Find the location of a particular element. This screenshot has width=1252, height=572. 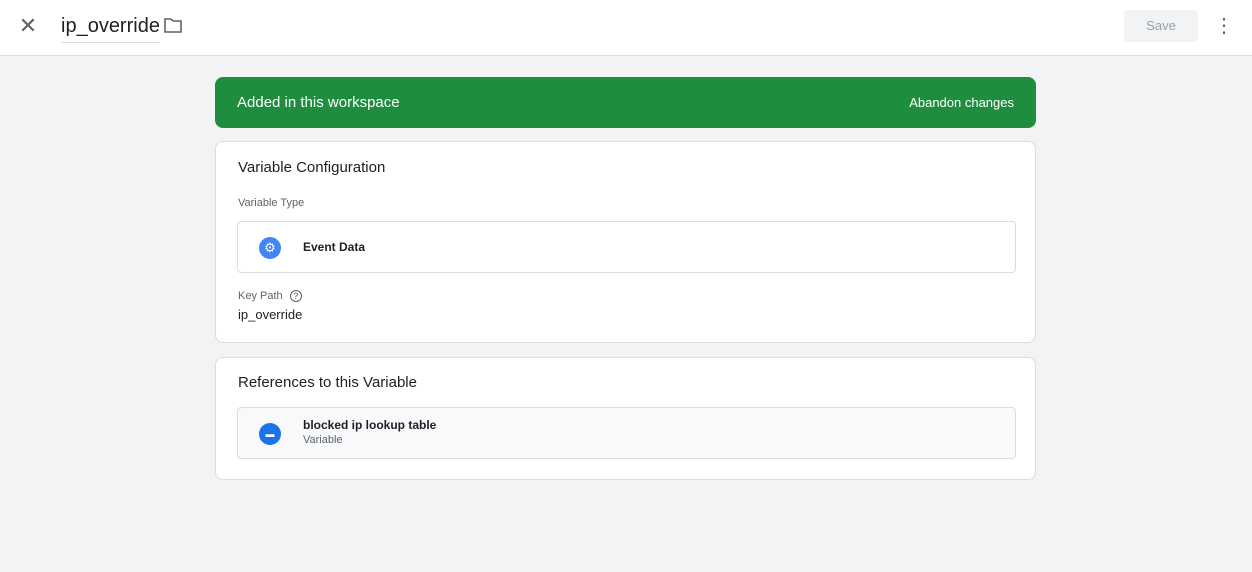

variable-block-icon: ▬ is located at coordinates (270, 434).